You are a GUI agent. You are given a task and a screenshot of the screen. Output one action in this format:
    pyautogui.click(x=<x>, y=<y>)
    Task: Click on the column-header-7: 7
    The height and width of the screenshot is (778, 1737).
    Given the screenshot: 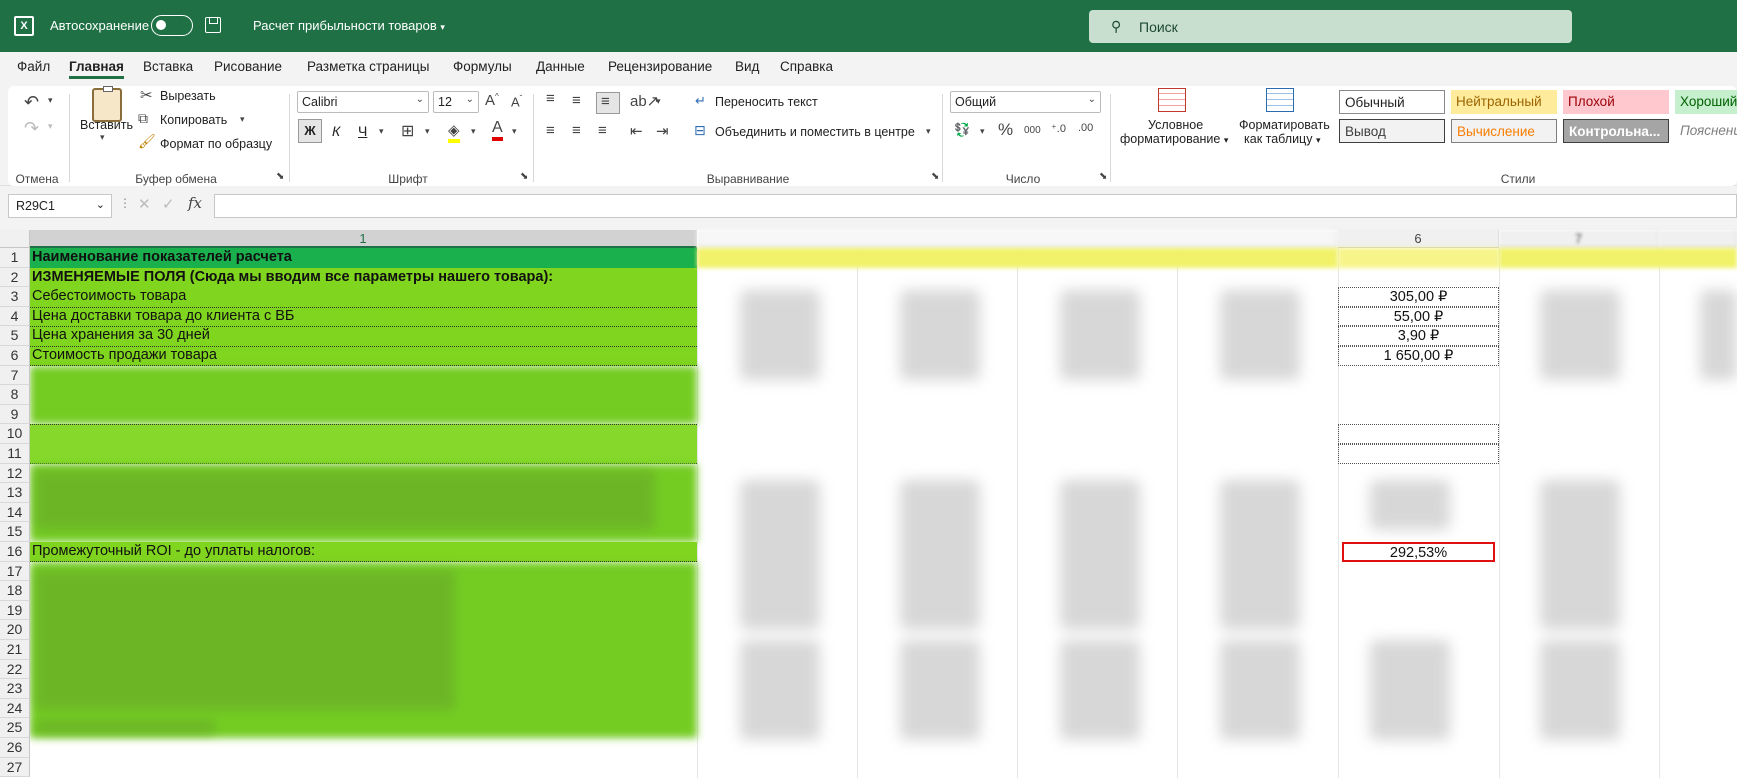 What is the action you would take?
    pyautogui.click(x=1579, y=239)
    